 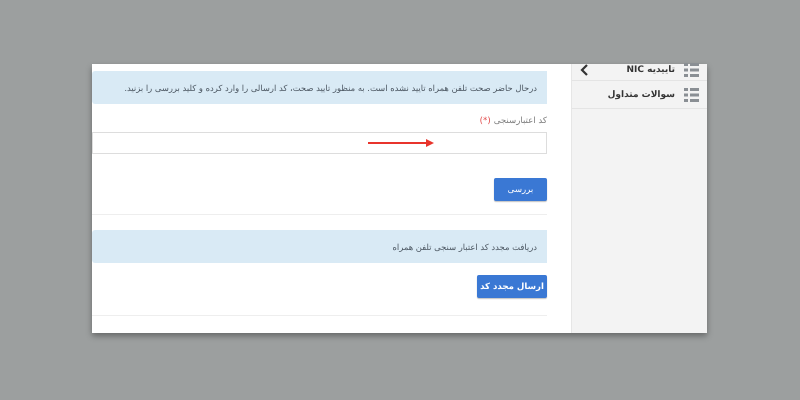 What do you see at coordinates (319, 246) in the screenshot?
I see `info-alert: دریافت مجدد کد اعتبار سنجی تلفن همراه` at bounding box center [319, 246].